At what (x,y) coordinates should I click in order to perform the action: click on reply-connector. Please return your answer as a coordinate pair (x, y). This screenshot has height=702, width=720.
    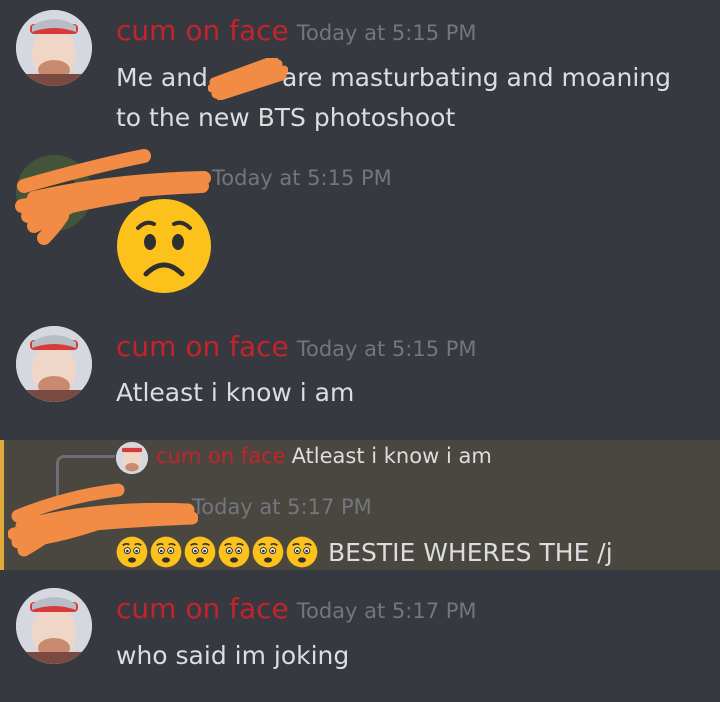
    Looking at the image, I should click on (85, 476).